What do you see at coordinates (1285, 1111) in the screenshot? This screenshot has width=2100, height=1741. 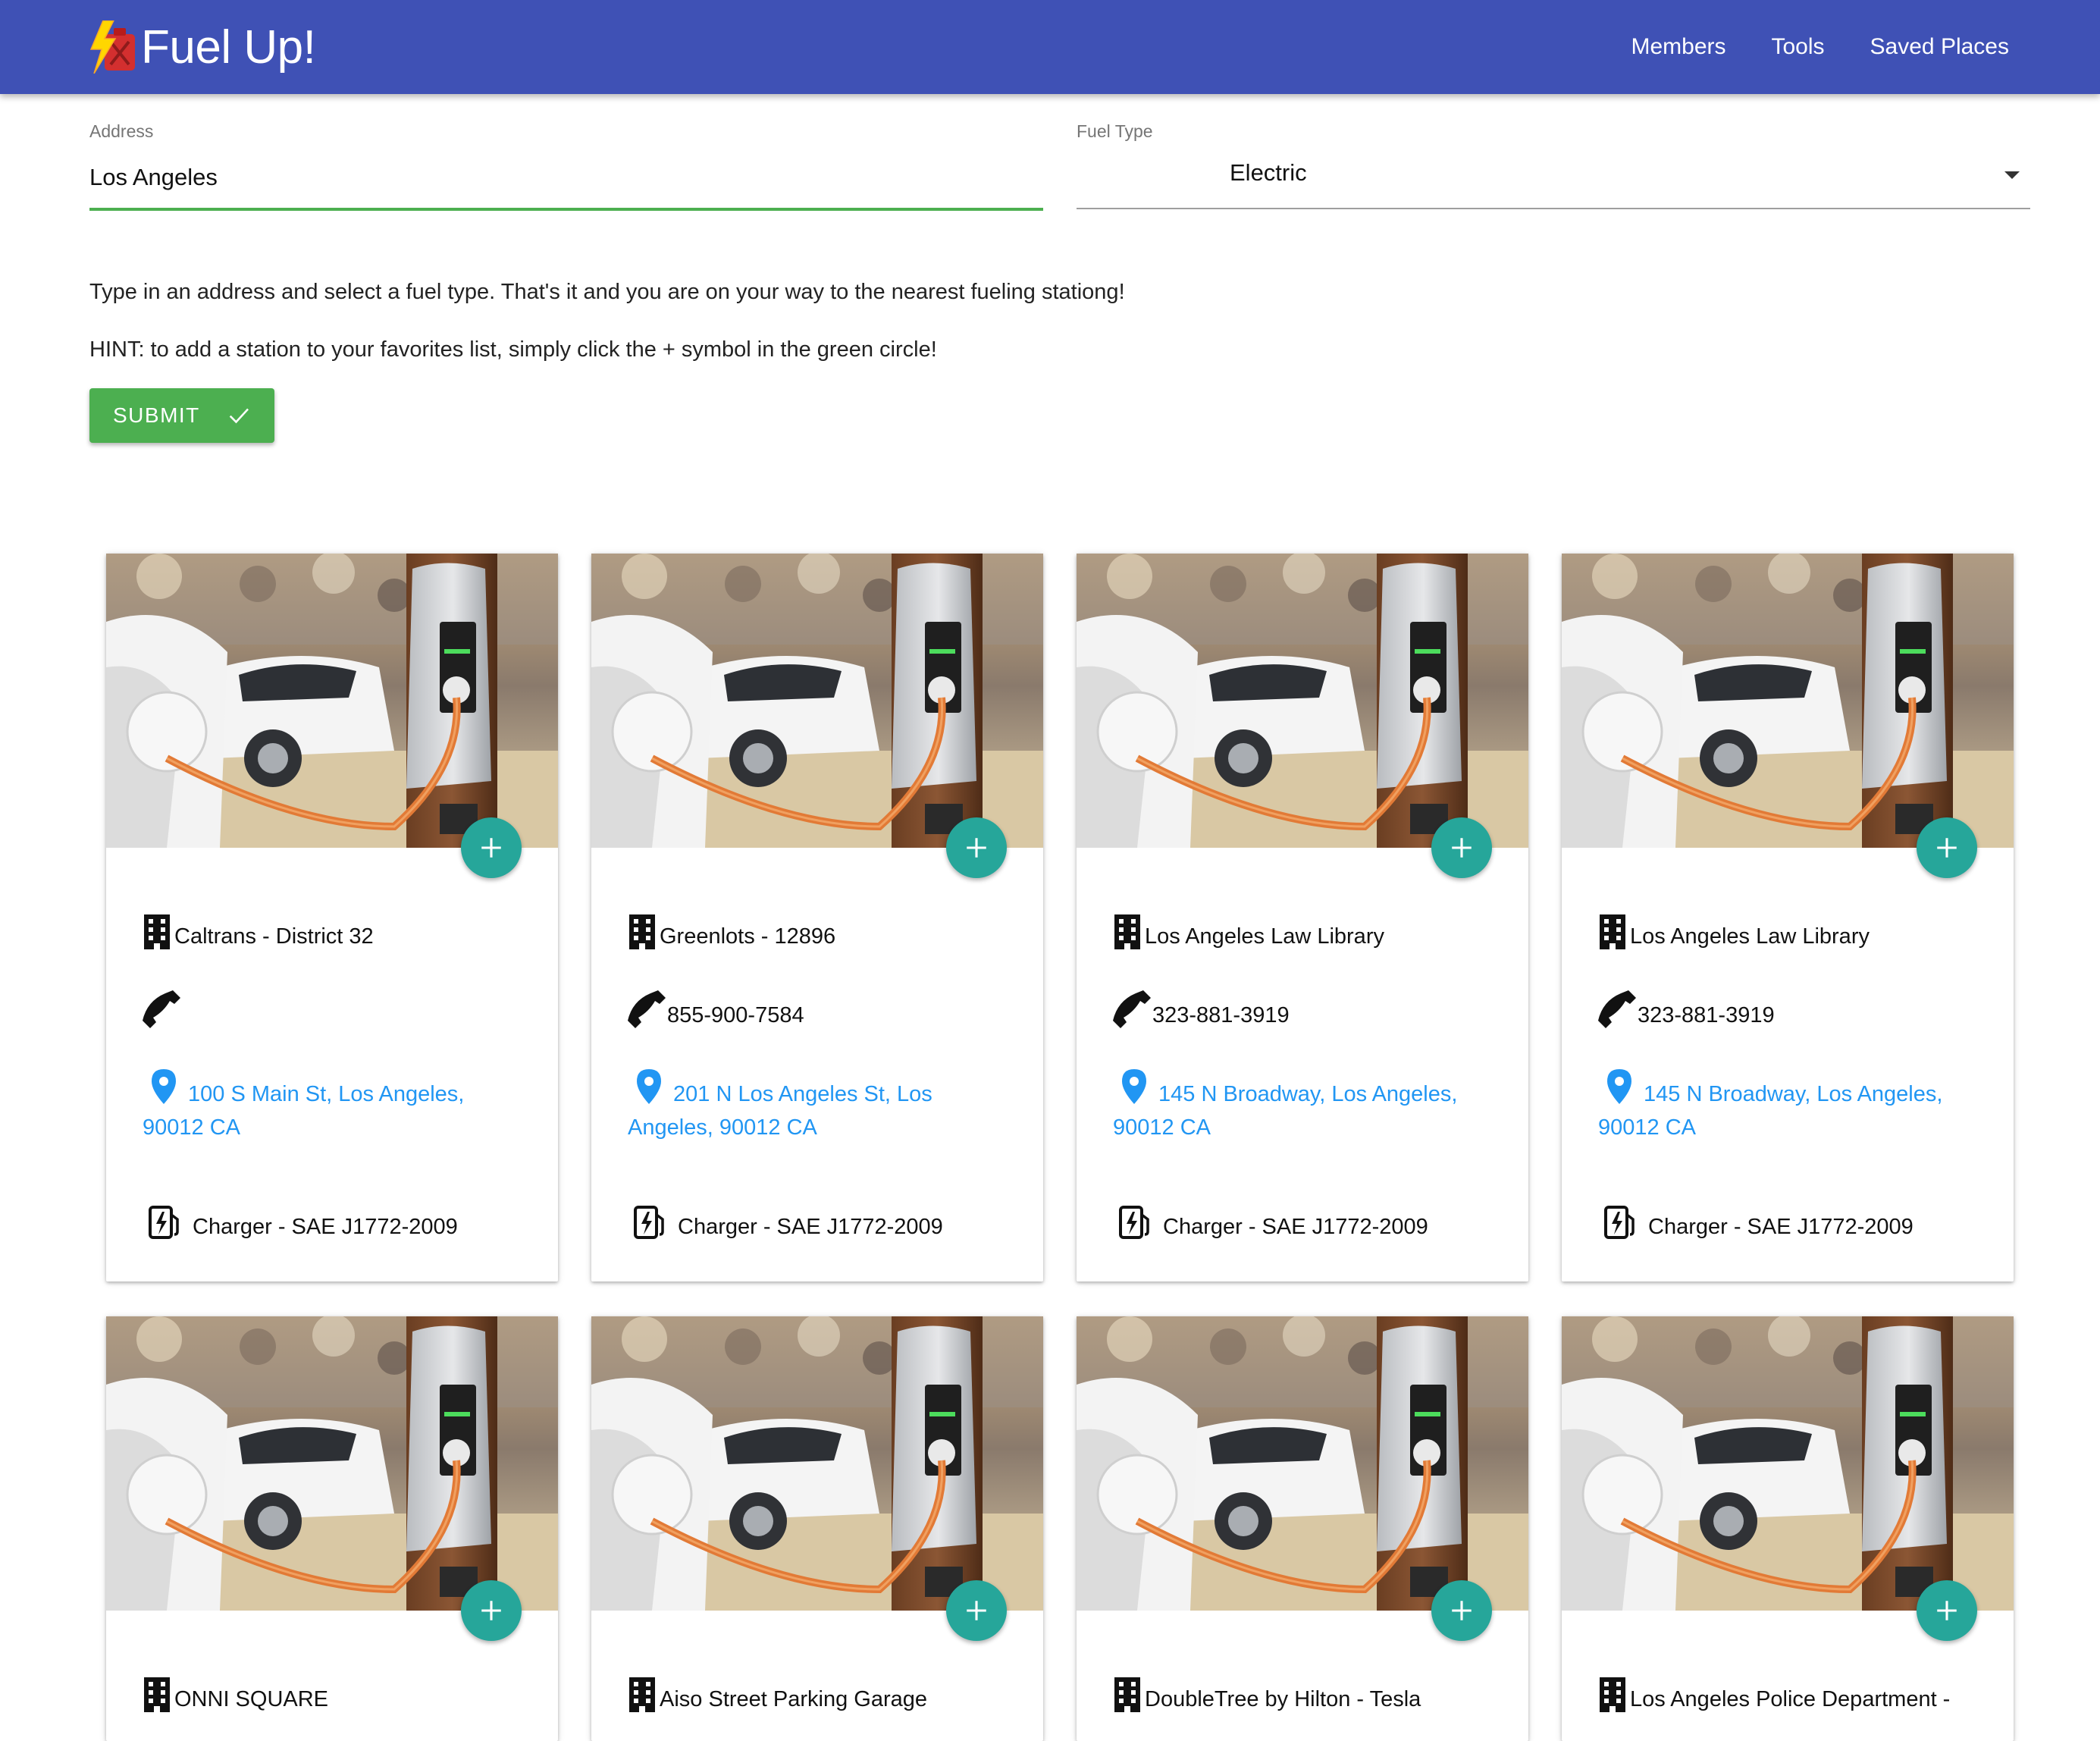 I see `station-address: 145 N Broadway, Los Angeles, 90012 CA` at bounding box center [1285, 1111].